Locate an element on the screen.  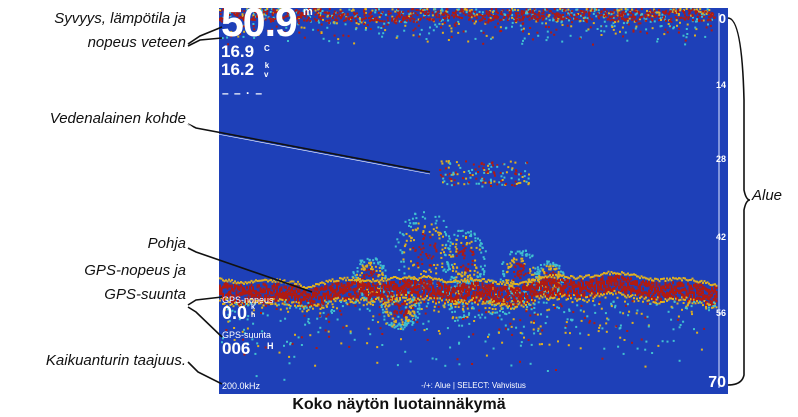
callout-range: Alue is located at coordinates (767, 195).